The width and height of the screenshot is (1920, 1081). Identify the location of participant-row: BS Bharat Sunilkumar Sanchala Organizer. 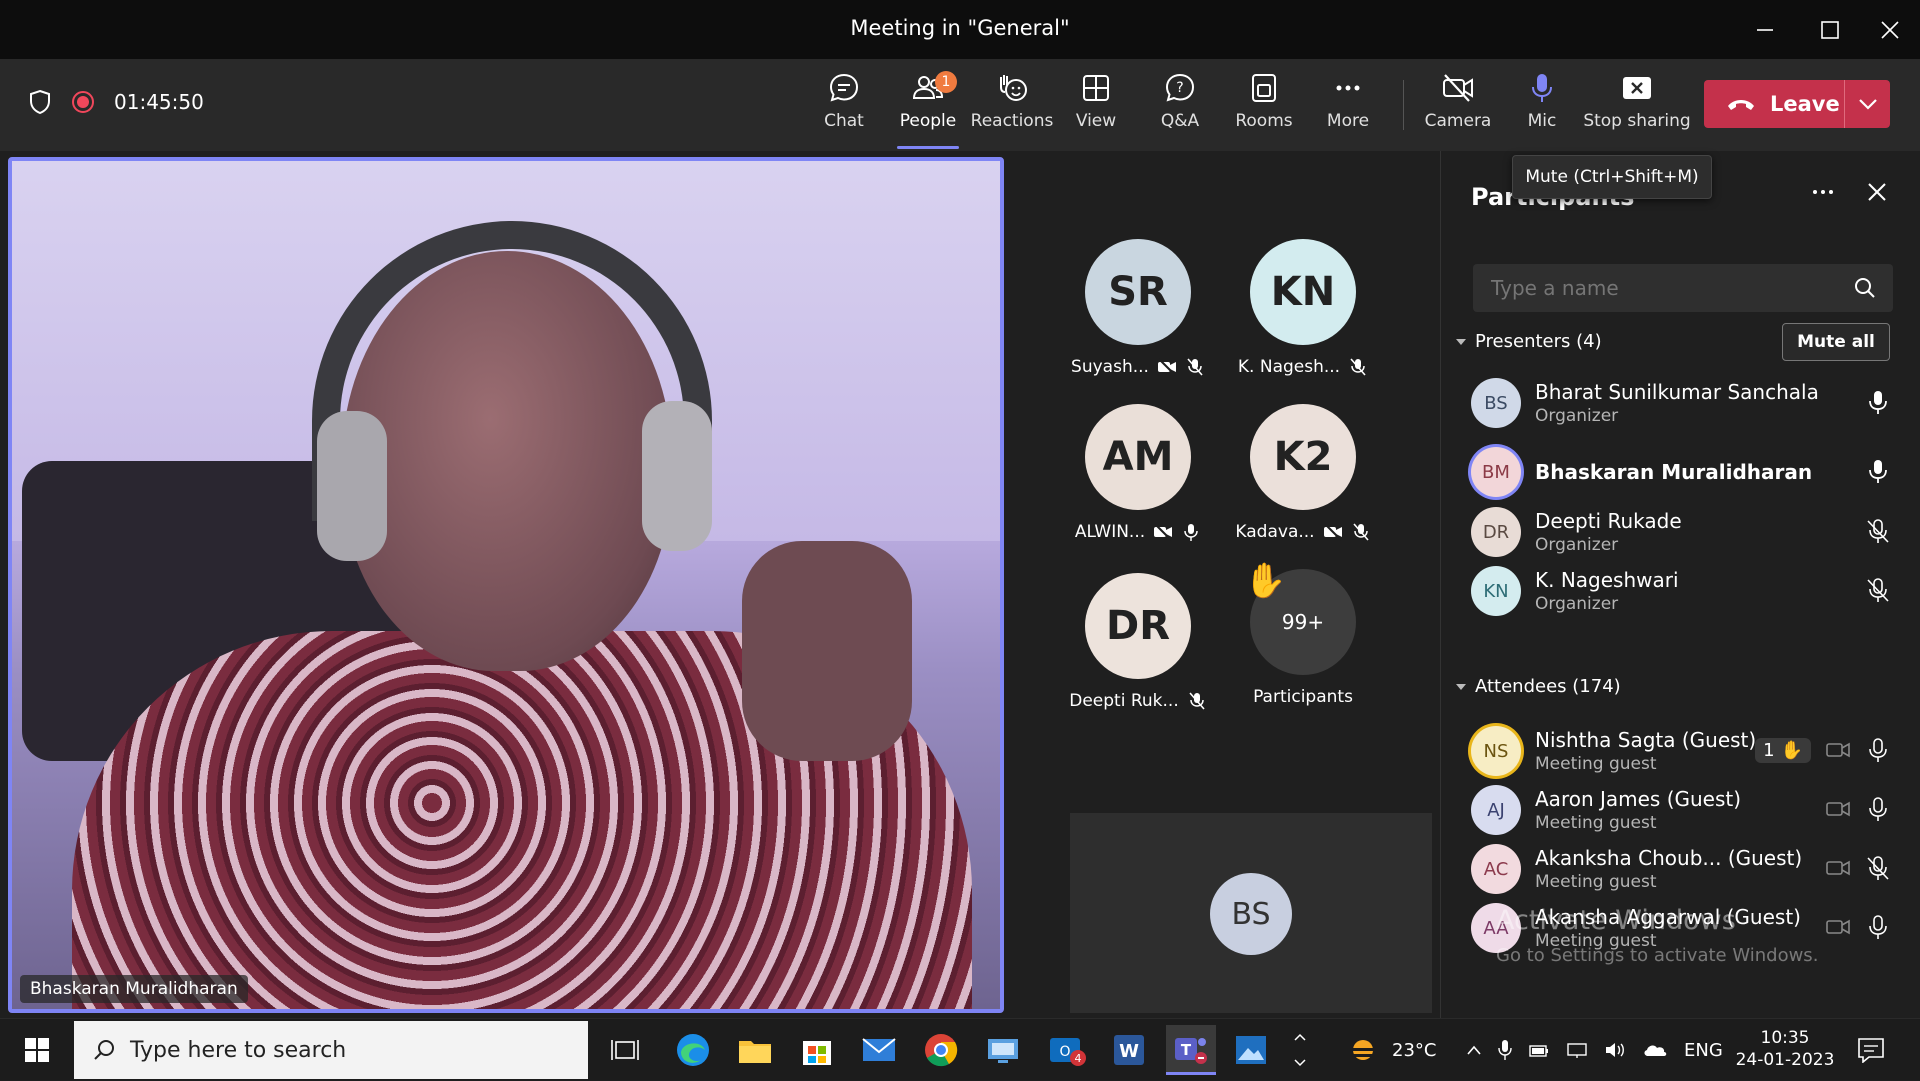
(1681, 403).